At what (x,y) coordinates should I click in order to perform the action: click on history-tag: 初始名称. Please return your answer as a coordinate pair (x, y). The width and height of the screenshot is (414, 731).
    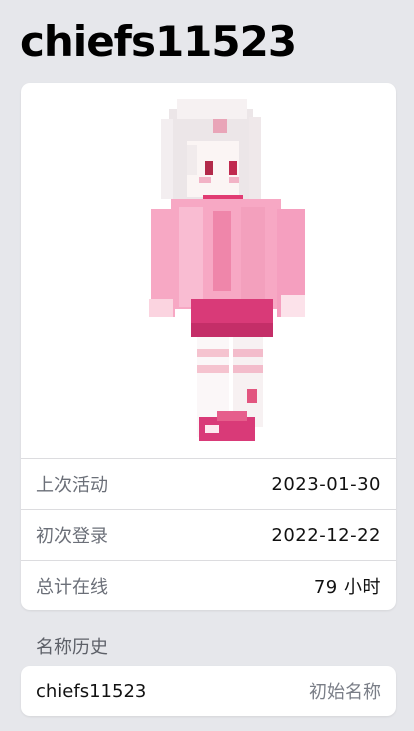
    Looking at the image, I should click on (345, 692).